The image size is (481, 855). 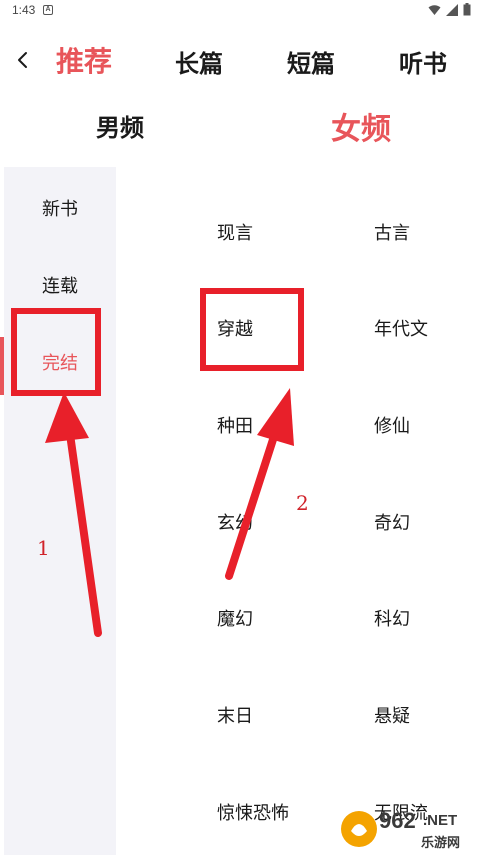 What do you see at coordinates (423, 61) in the screenshot?
I see `tab-audiobook: 听书` at bounding box center [423, 61].